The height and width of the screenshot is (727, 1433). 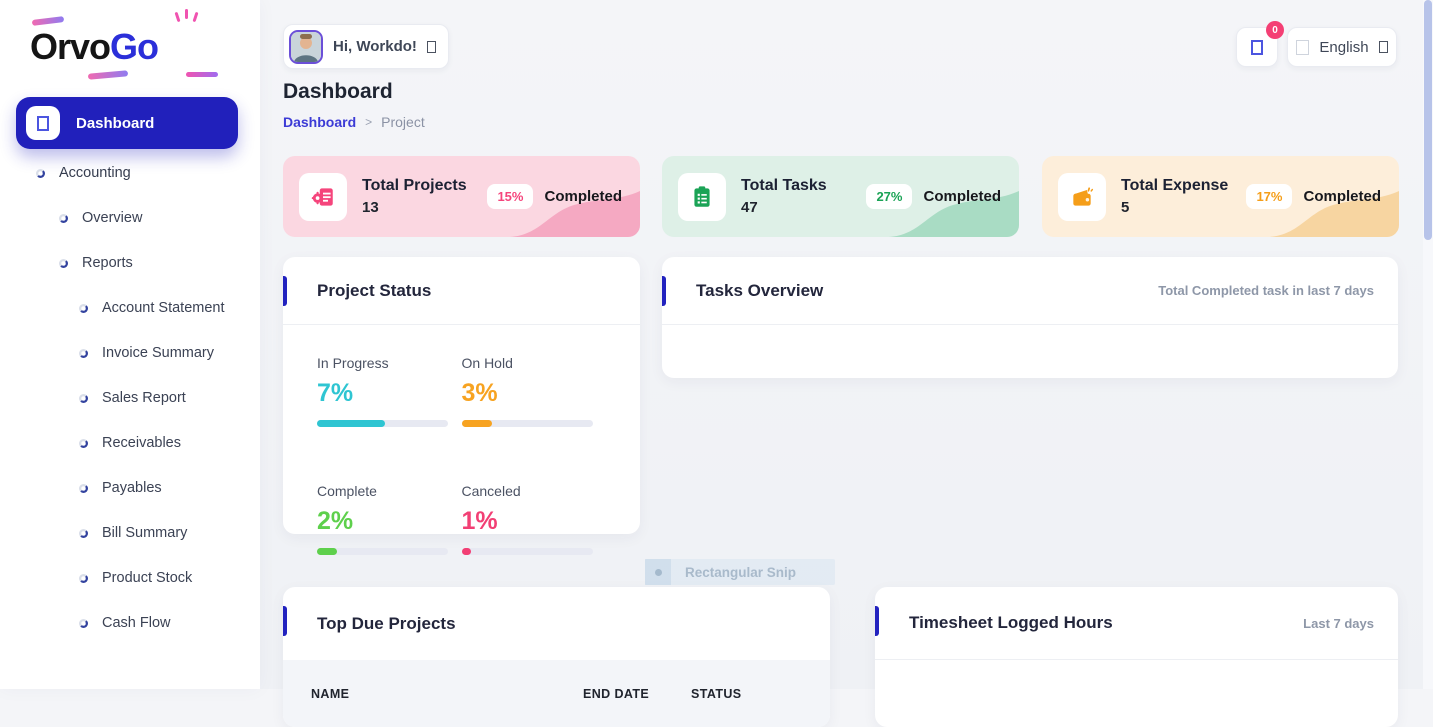 What do you see at coordinates (749, 207) in the screenshot?
I see `stat-value: 47` at bounding box center [749, 207].